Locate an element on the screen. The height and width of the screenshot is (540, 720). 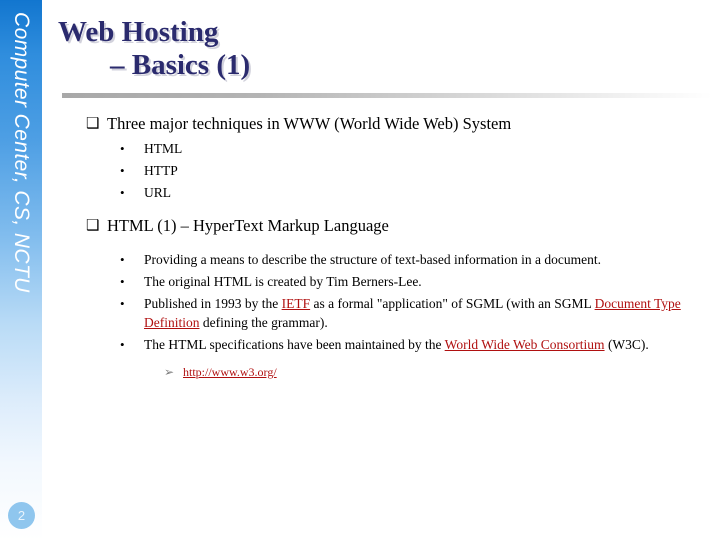
list-item-text: HTML is located at coordinates (163, 148).